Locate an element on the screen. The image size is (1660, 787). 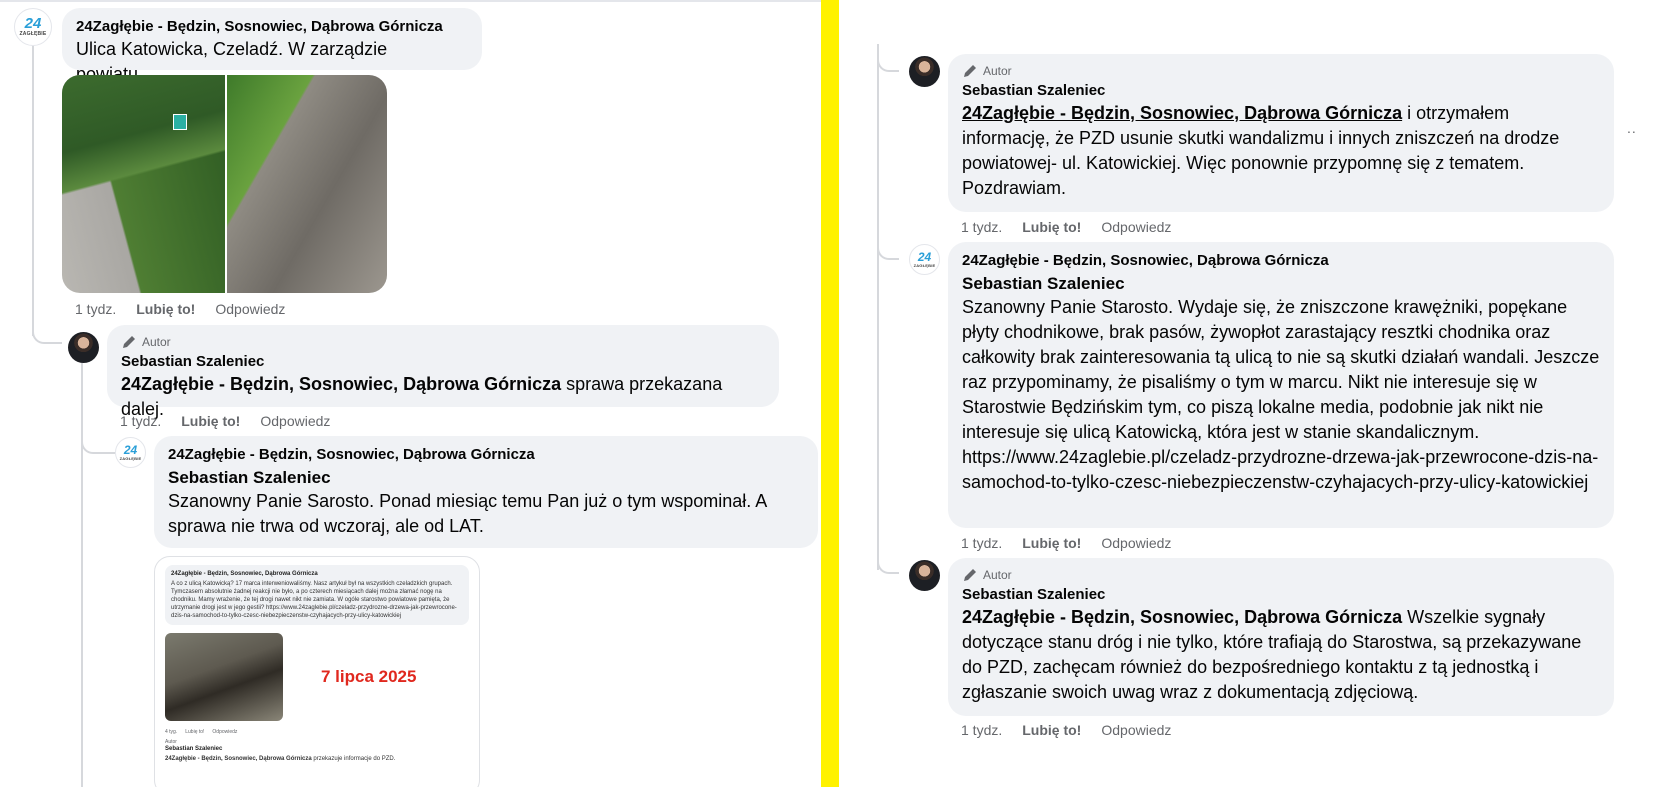
screenshot-reply: Odpowiedz is located at coordinates (225, 732).